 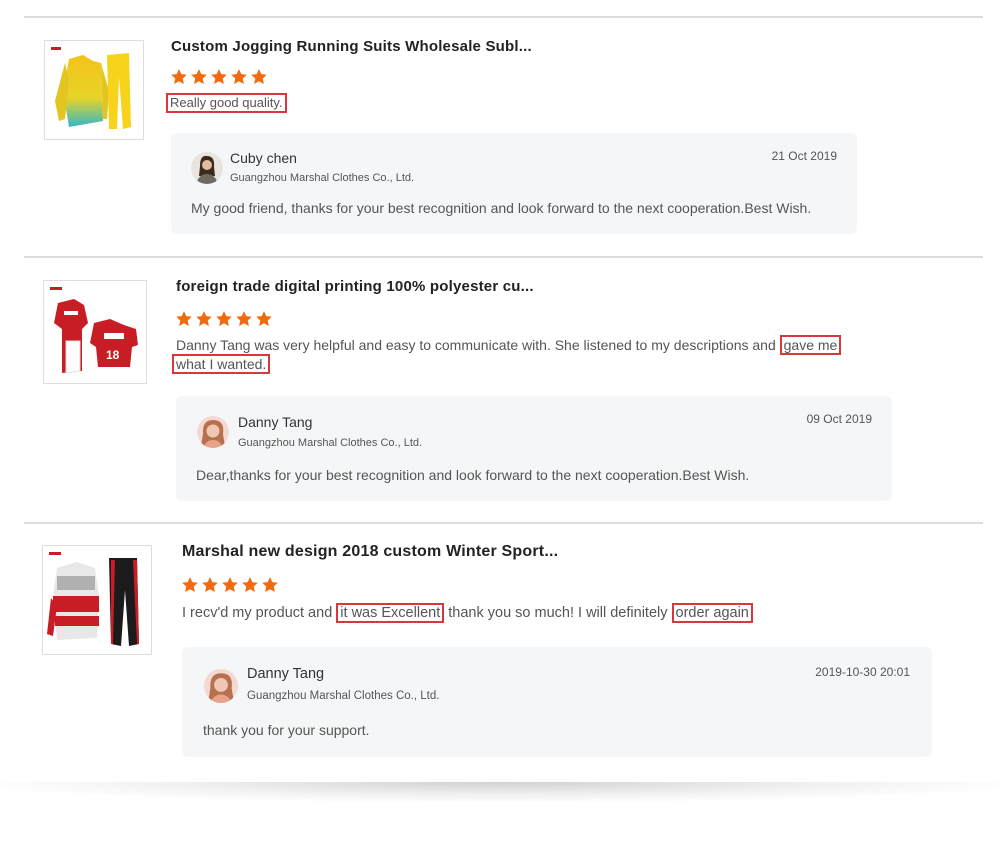 I want to click on reply-text: thank you for your support., so click(x=286, y=730).